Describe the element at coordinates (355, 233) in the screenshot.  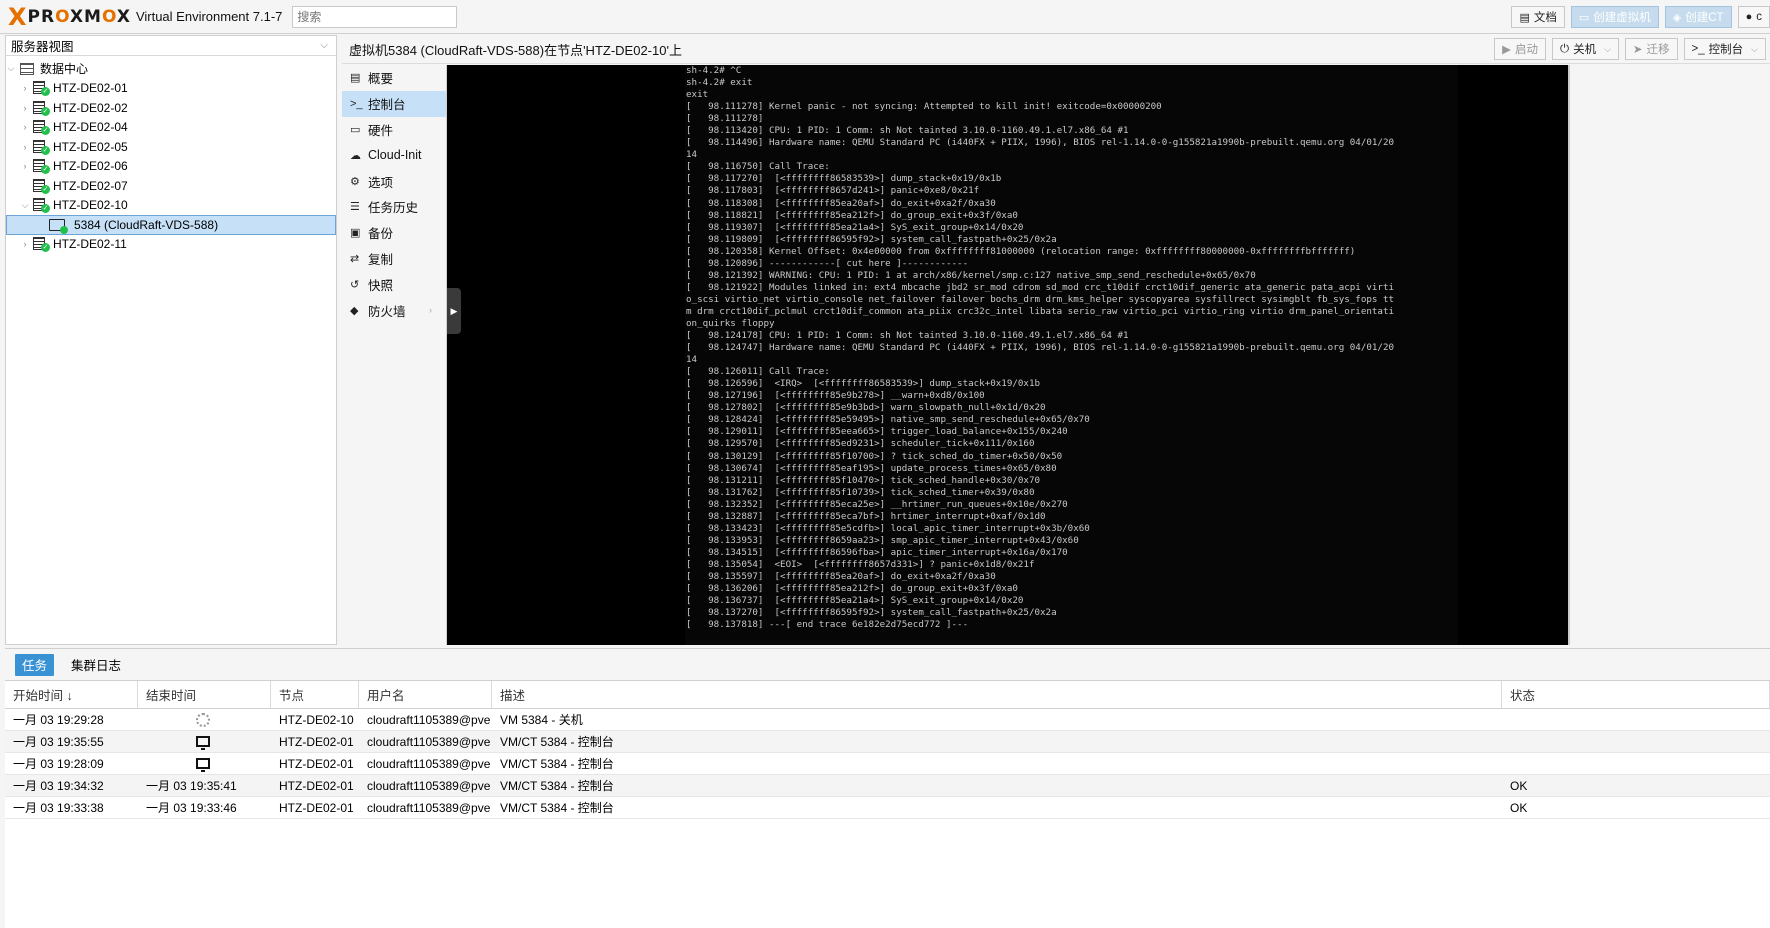
I see `floppy-icon: ▣` at that location.